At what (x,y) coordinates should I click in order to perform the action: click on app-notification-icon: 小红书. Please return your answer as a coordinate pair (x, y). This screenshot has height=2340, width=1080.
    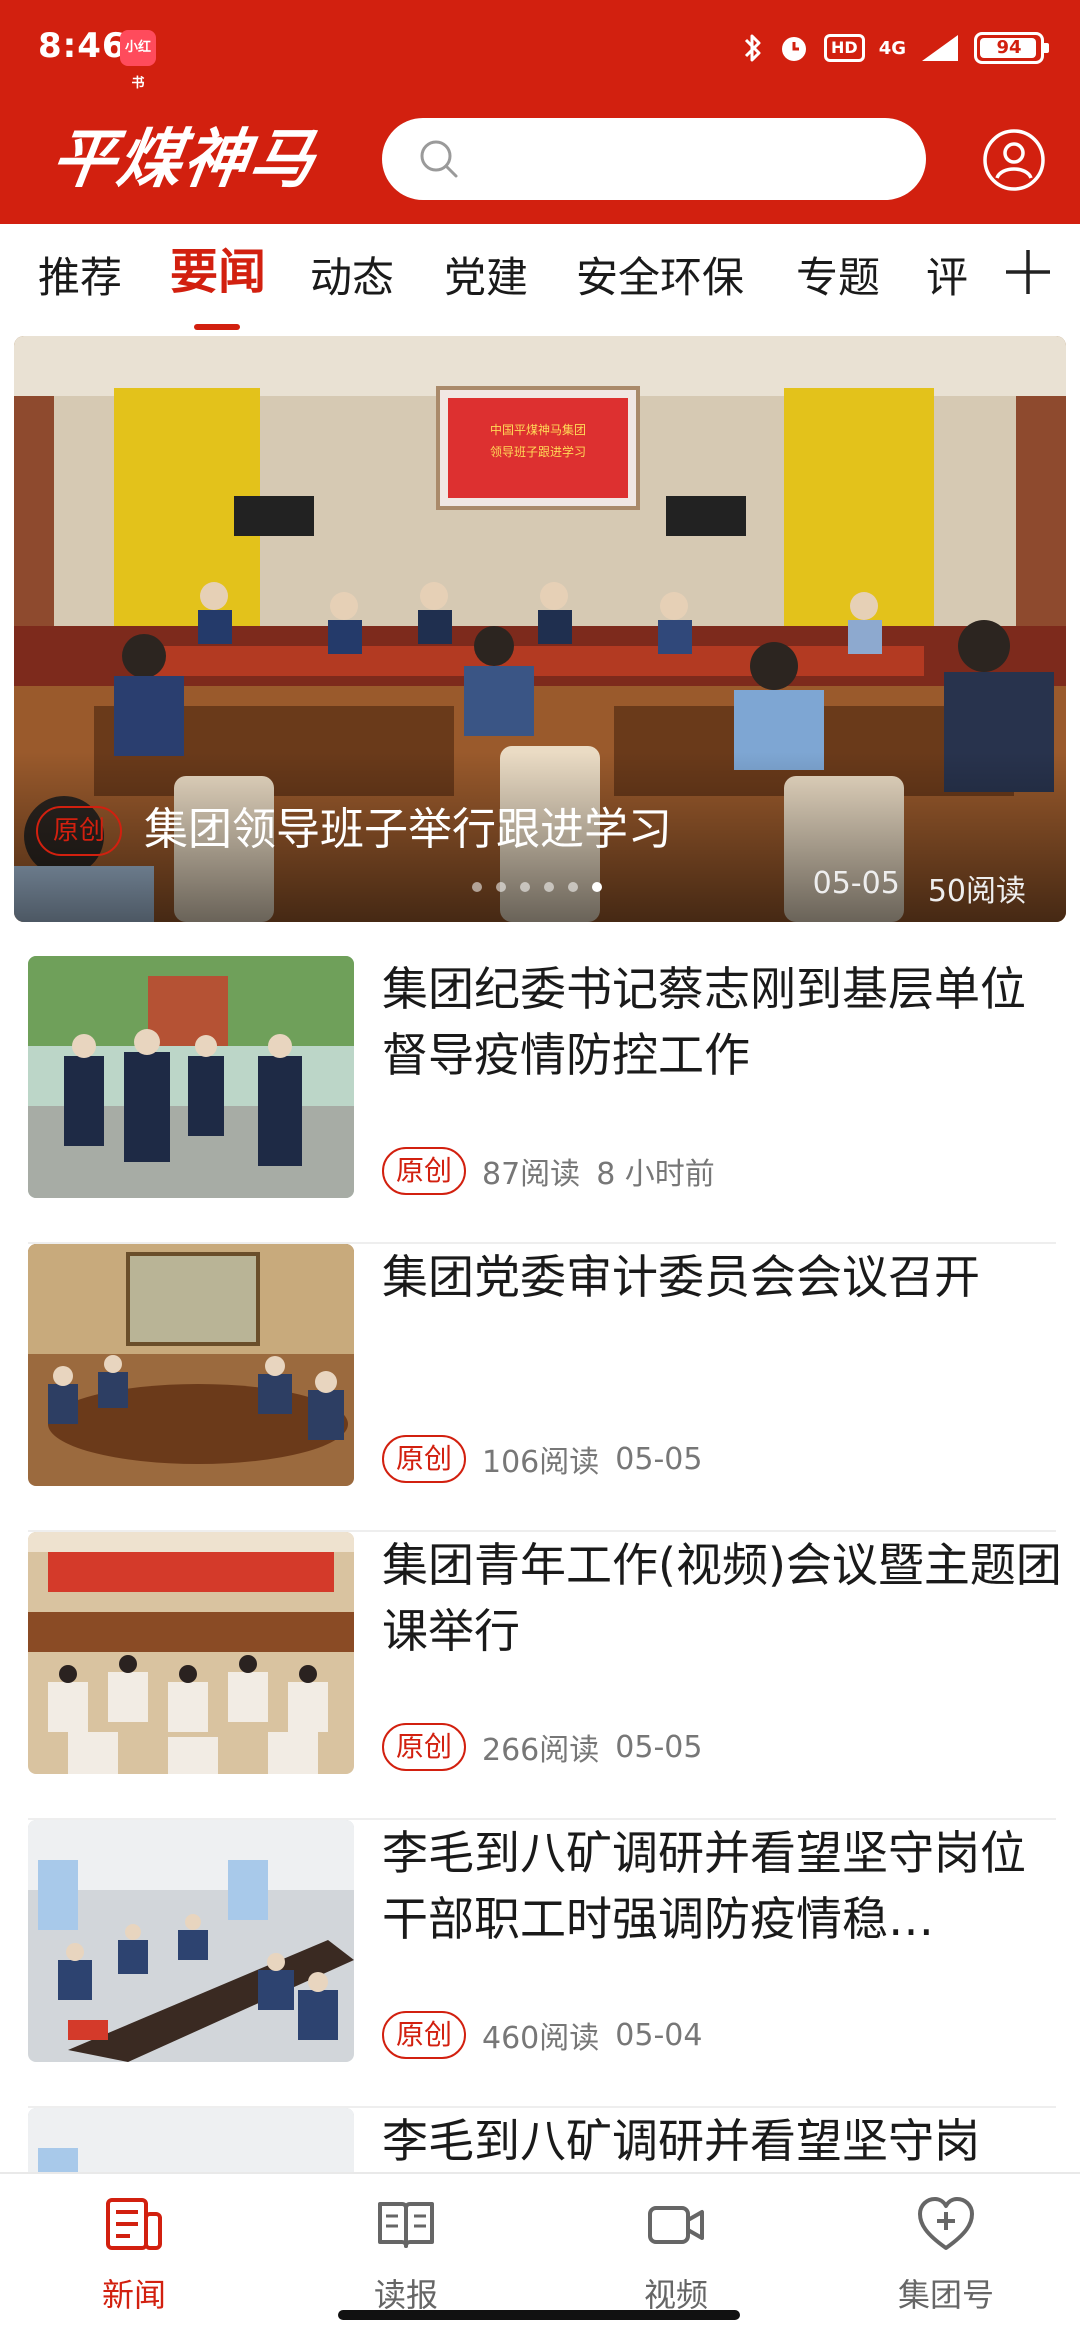
    Looking at the image, I should click on (138, 60).